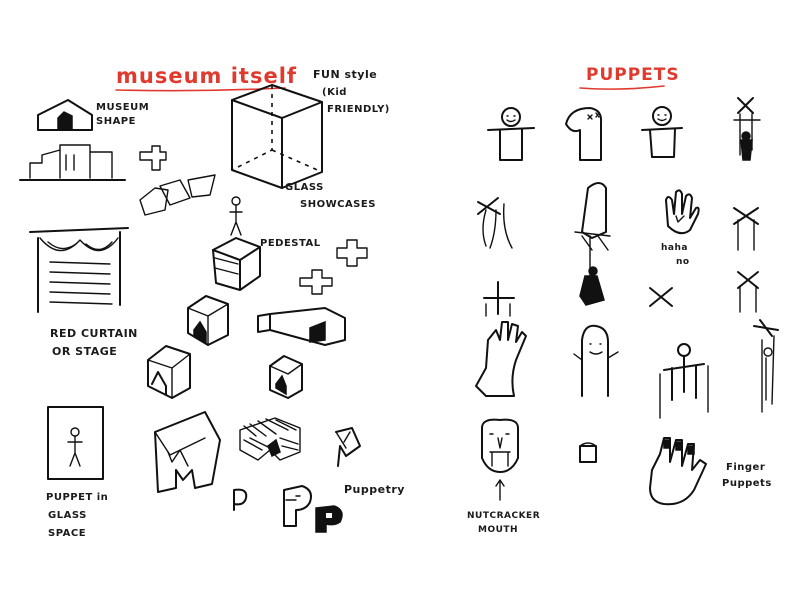 The image size is (800, 600). Describe the element at coordinates (301, 326) in the screenshot. I see `banner-box-sketch` at that location.